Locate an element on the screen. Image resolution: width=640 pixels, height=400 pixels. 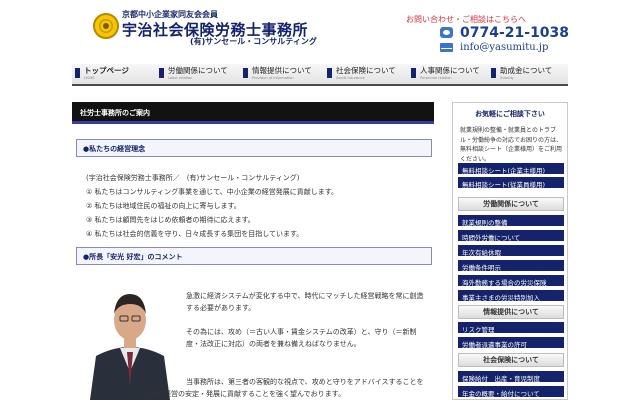
sidebar-link: 時間外労働について is located at coordinates (511, 236).